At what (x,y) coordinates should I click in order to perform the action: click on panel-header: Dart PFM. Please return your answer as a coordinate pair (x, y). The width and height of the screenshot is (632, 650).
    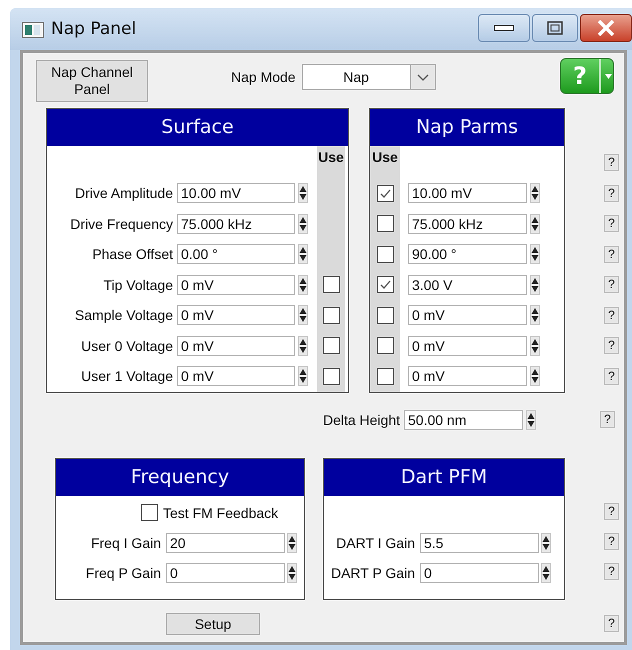
    Looking at the image, I should click on (444, 477).